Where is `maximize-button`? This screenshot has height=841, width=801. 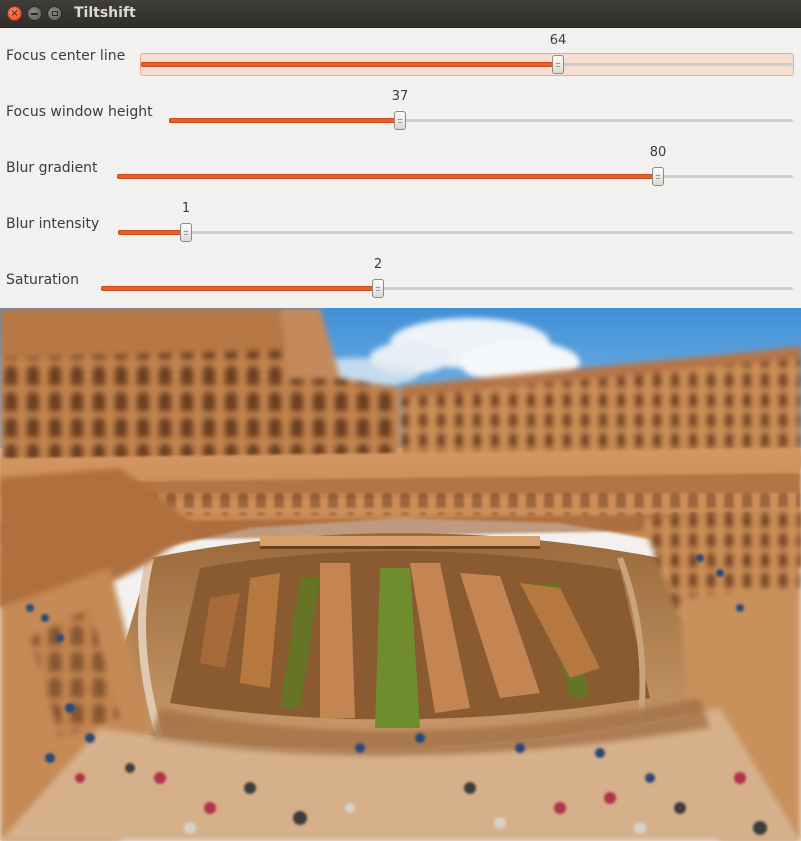 maximize-button is located at coordinates (54, 13).